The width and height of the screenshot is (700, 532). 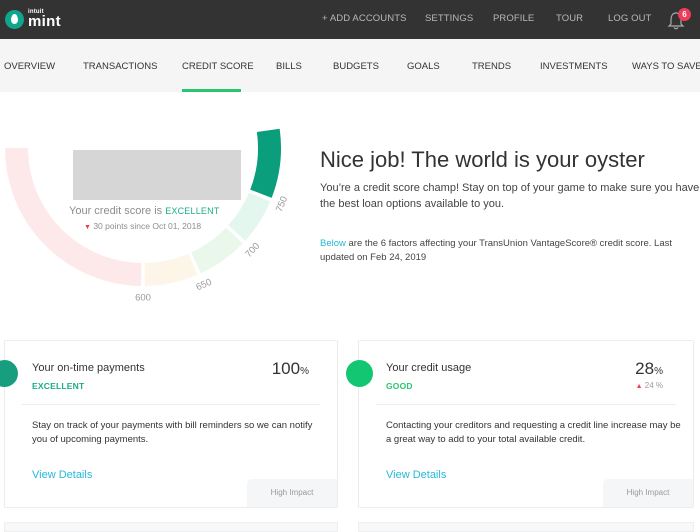 I want to click on tab-investments: INVESTMENTS, so click(x=574, y=66).